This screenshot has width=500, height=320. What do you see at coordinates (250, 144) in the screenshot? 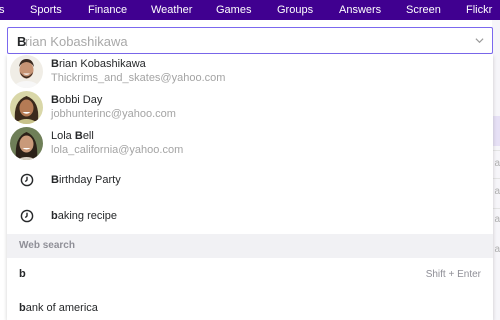
I see `contact-suggestion: Lola Bell lola_california@yahoo.com` at bounding box center [250, 144].